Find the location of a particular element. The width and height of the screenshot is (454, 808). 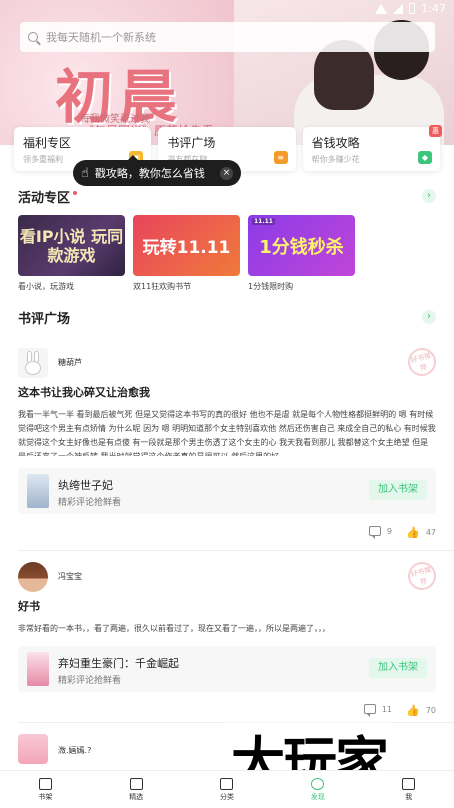

like-count-value: 70 is located at coordinates (430, 710).